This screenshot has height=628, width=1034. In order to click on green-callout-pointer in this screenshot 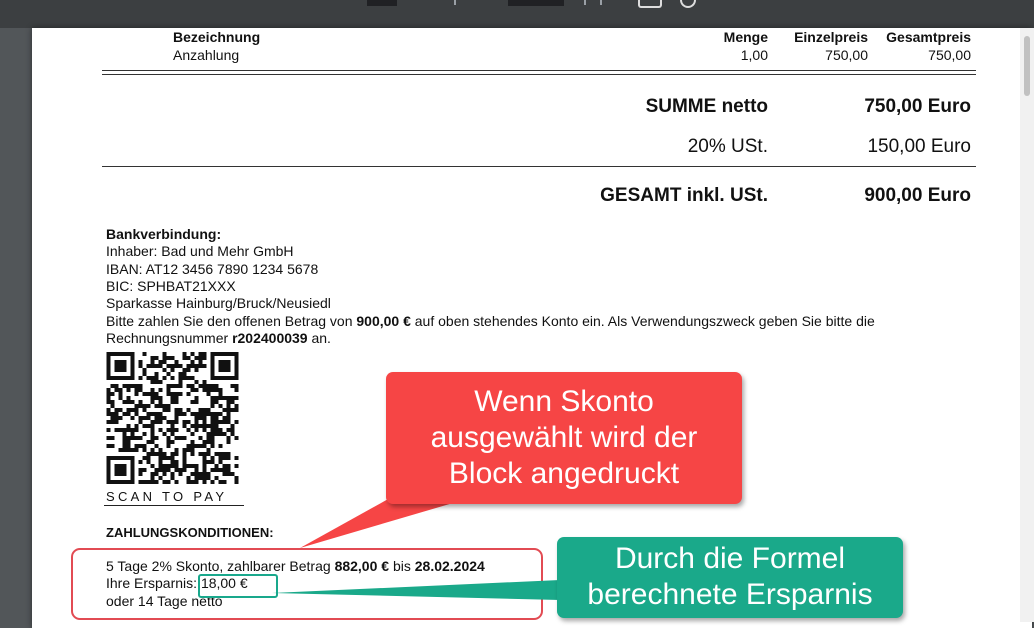, I will do `click(416, 590)`.